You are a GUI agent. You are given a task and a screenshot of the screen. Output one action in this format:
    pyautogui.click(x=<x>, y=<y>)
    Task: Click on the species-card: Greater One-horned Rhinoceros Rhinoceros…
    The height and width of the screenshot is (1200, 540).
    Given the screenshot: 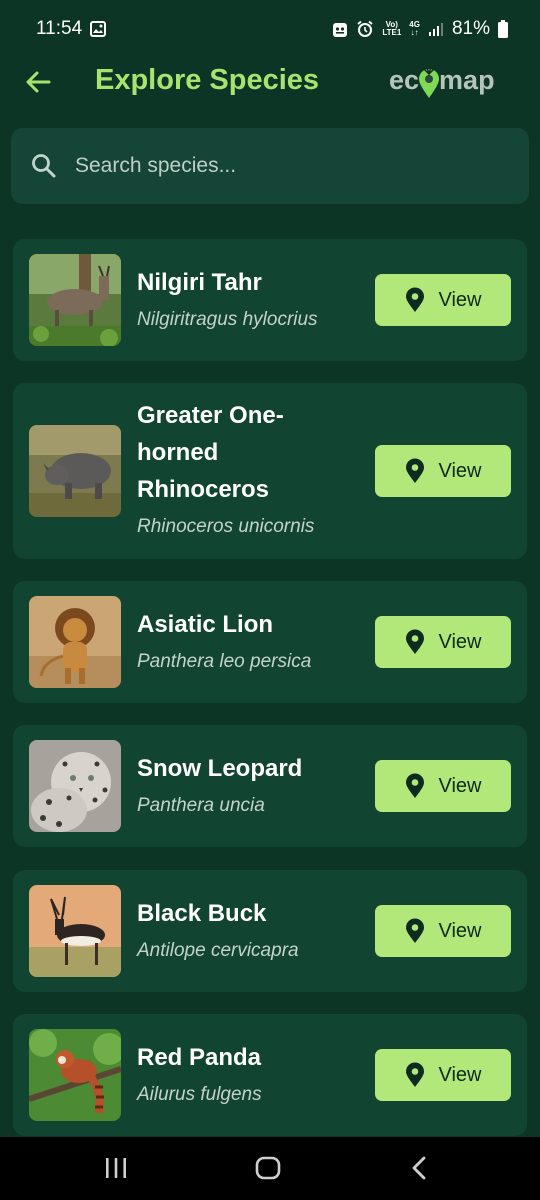 What is the action you would take?
    pyautogui.click(x=270, y=471)
    